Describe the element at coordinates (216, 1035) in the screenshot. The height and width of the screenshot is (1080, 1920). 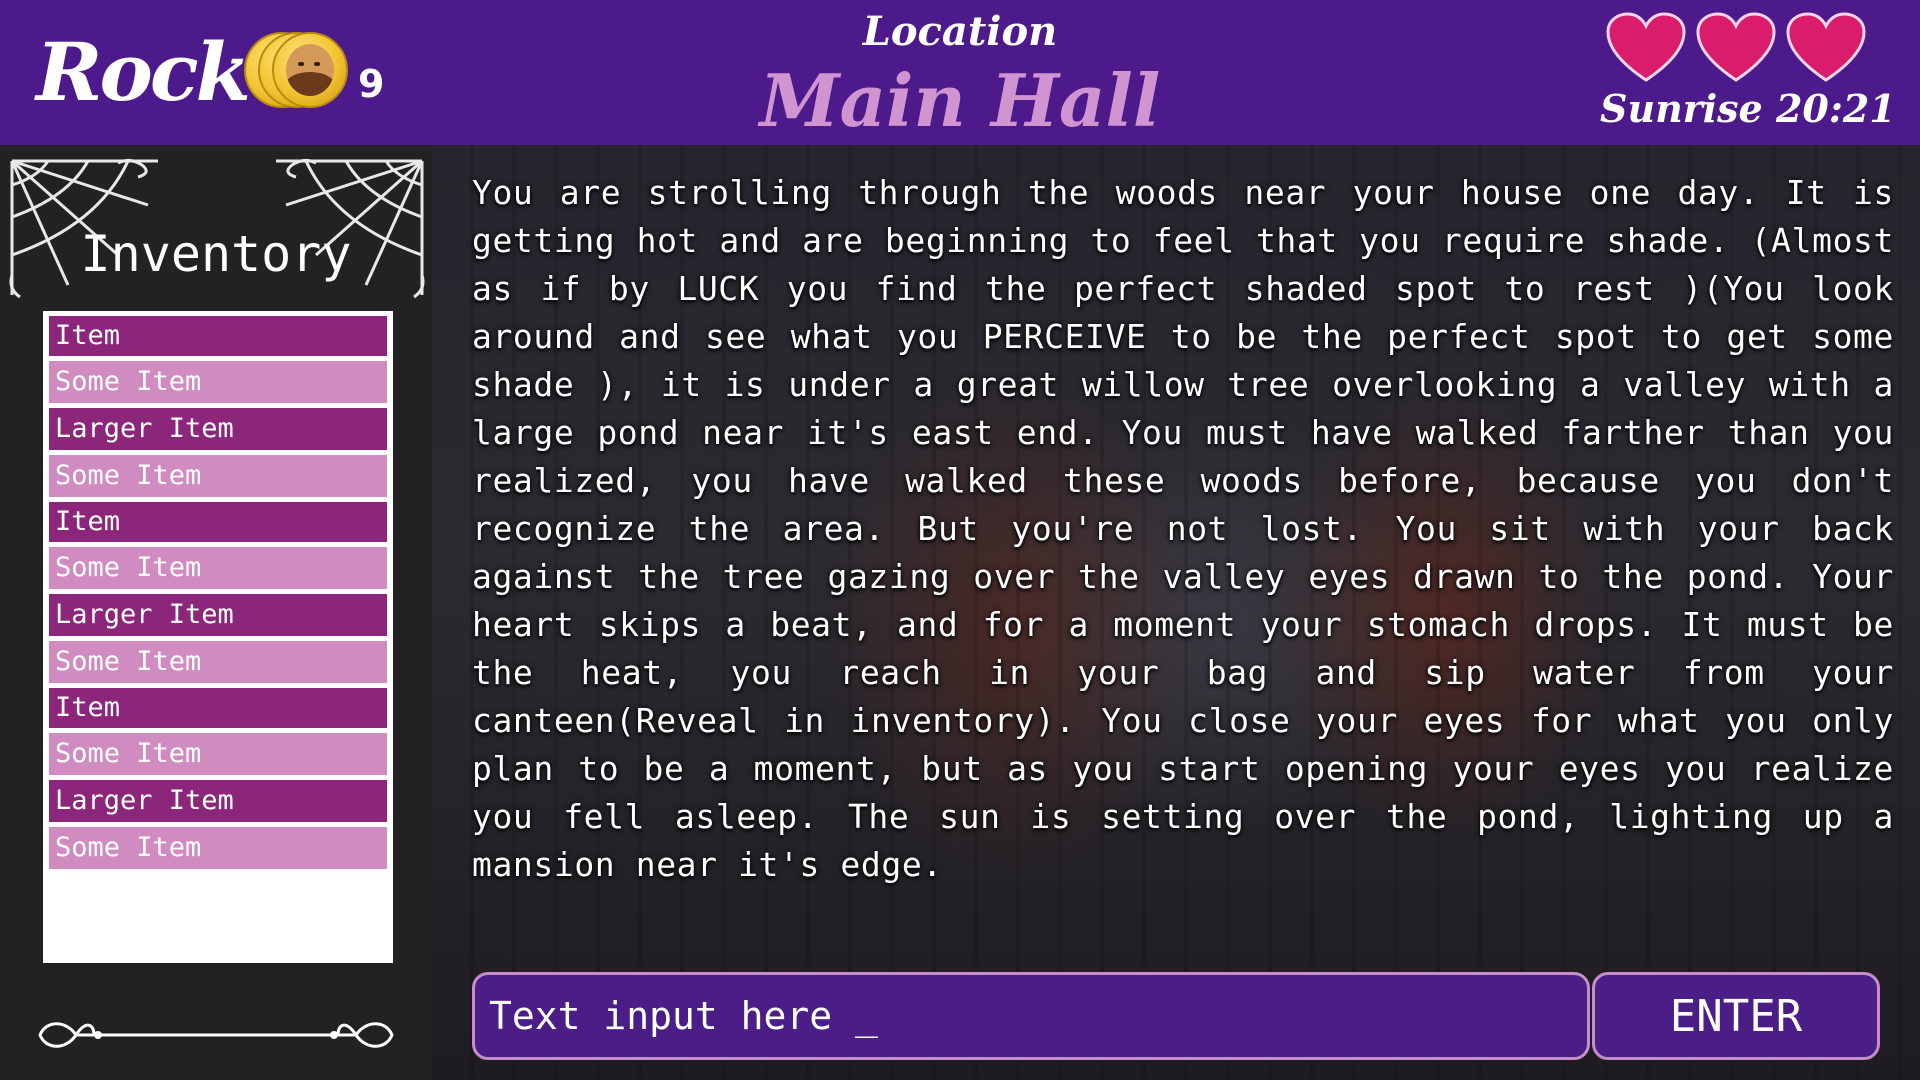
I see `ornament-divider-icon` at that location.